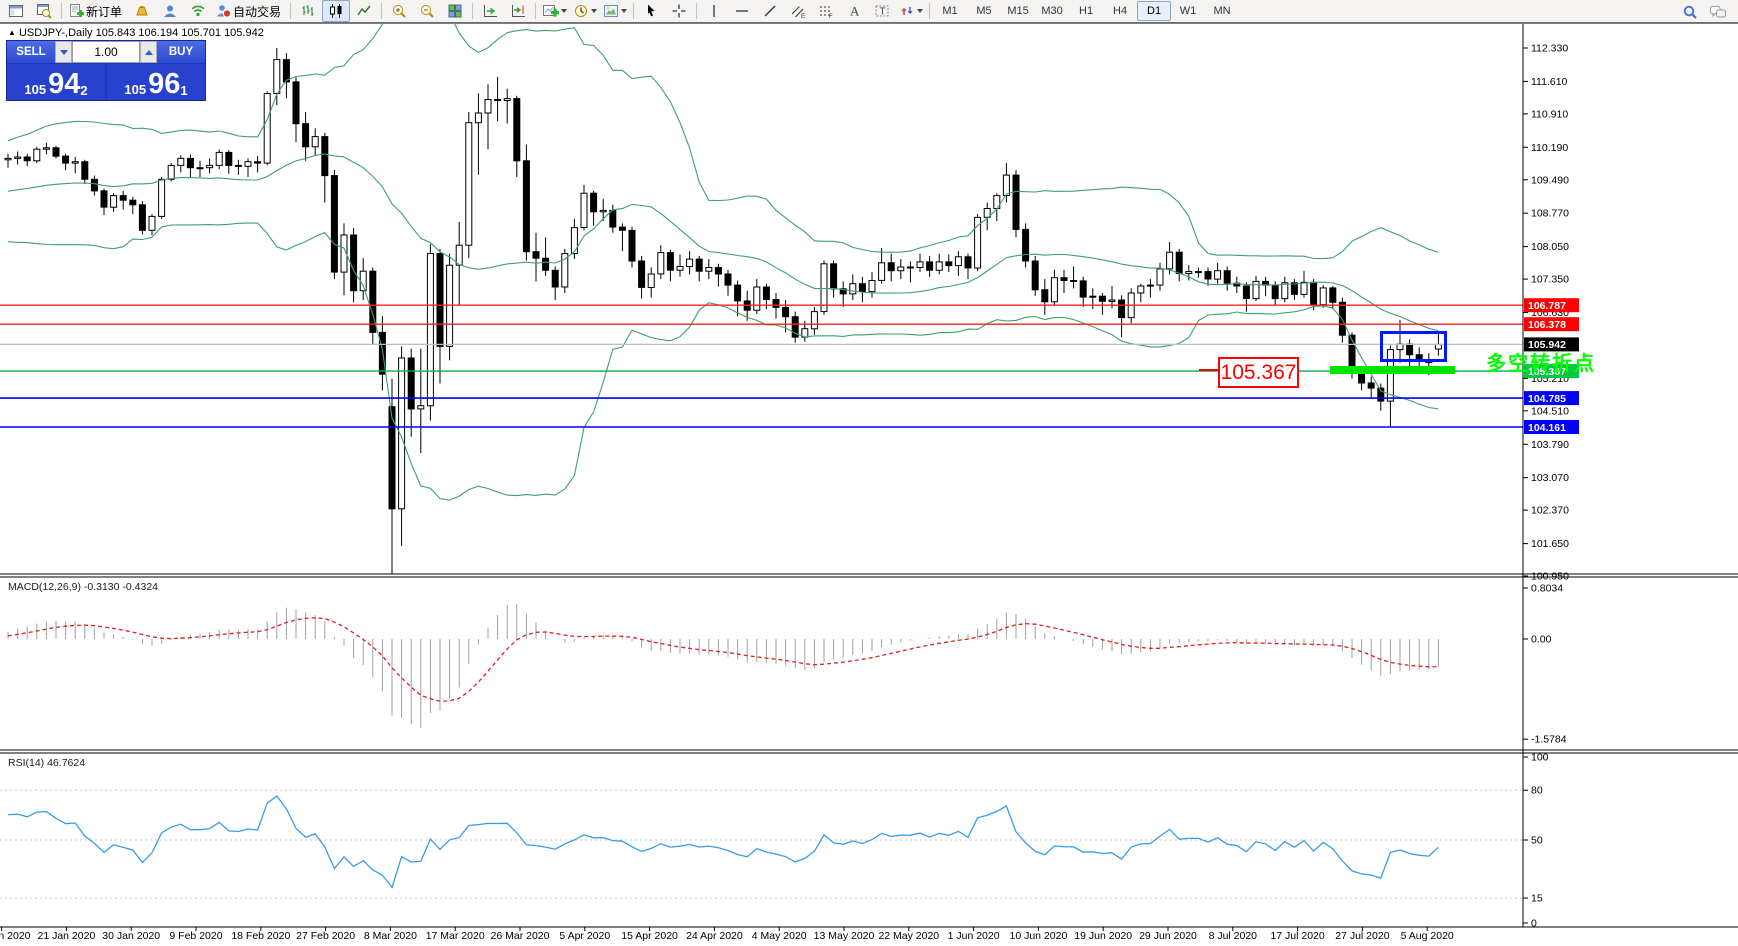  What do you see at coordinates (908, 936) in the screenshot?
I see `svg-text: 22 May 2020` at bounding box center [908, 936].